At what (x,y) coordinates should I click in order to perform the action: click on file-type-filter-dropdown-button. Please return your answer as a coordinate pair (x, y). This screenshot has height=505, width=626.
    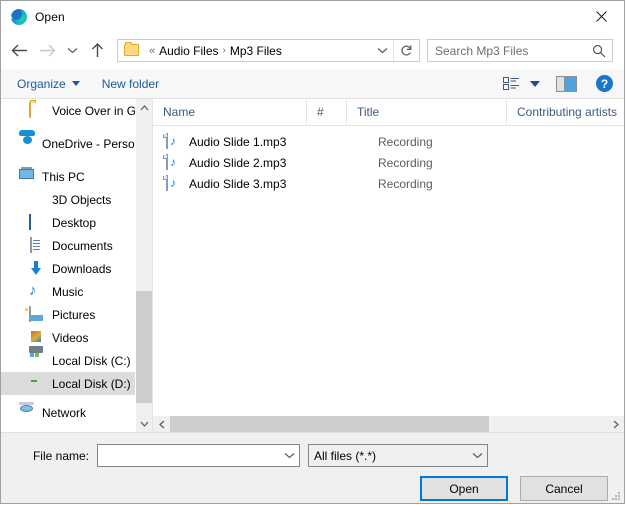
    Looking at the image, I should click on (477, 455).